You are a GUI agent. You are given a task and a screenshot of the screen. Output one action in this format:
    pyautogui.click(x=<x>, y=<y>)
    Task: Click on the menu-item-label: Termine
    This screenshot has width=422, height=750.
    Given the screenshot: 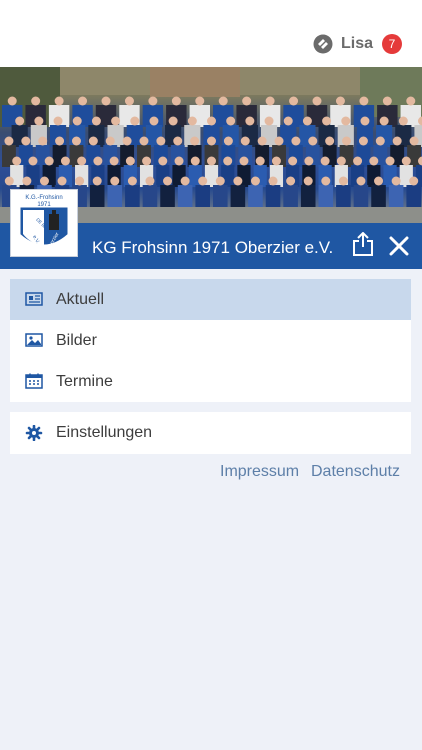 What is the action you would take?
    pyautogui.click(x=84, y=381)
    